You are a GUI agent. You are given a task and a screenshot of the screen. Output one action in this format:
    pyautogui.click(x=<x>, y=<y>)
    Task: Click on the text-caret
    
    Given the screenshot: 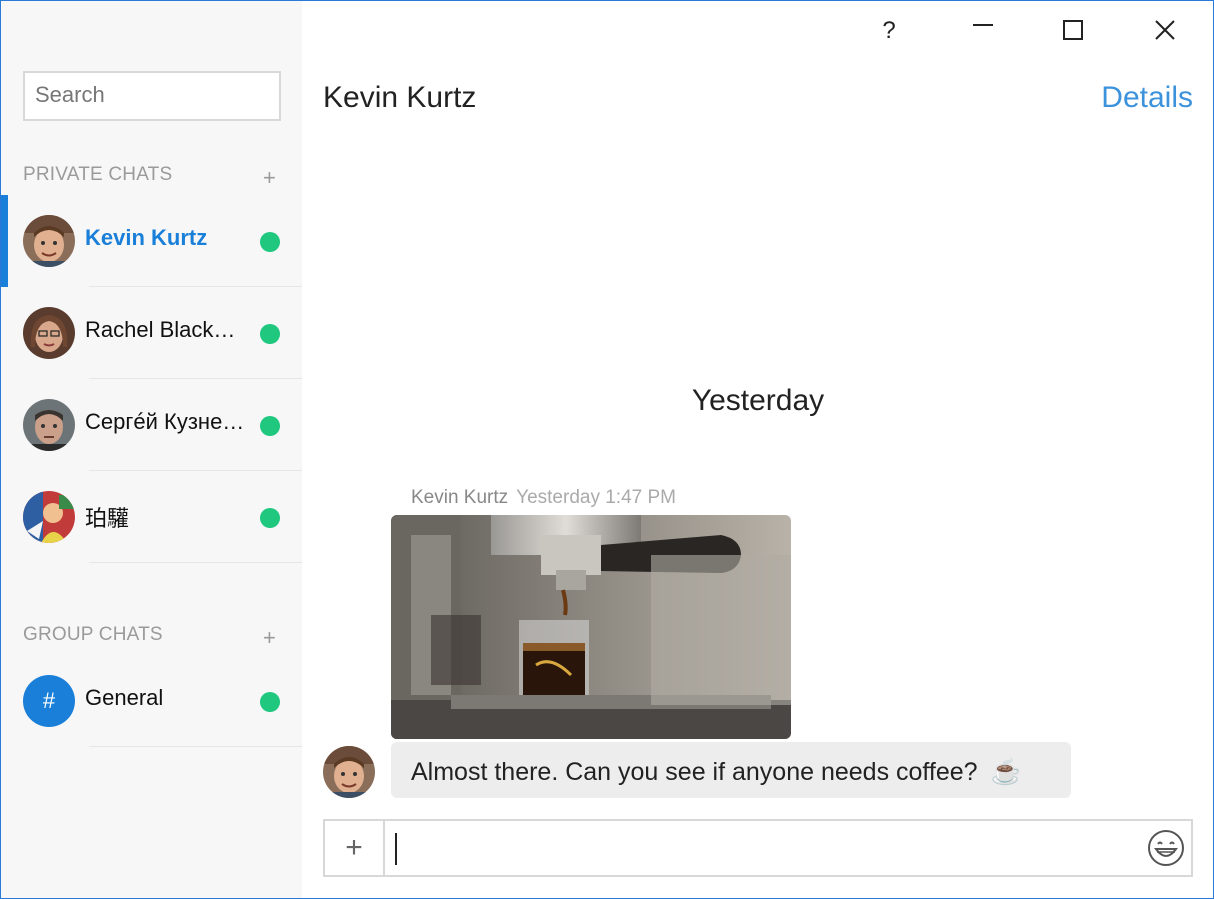 What is the action you would take?
    pyautogui.click(x=396, y=849)
    